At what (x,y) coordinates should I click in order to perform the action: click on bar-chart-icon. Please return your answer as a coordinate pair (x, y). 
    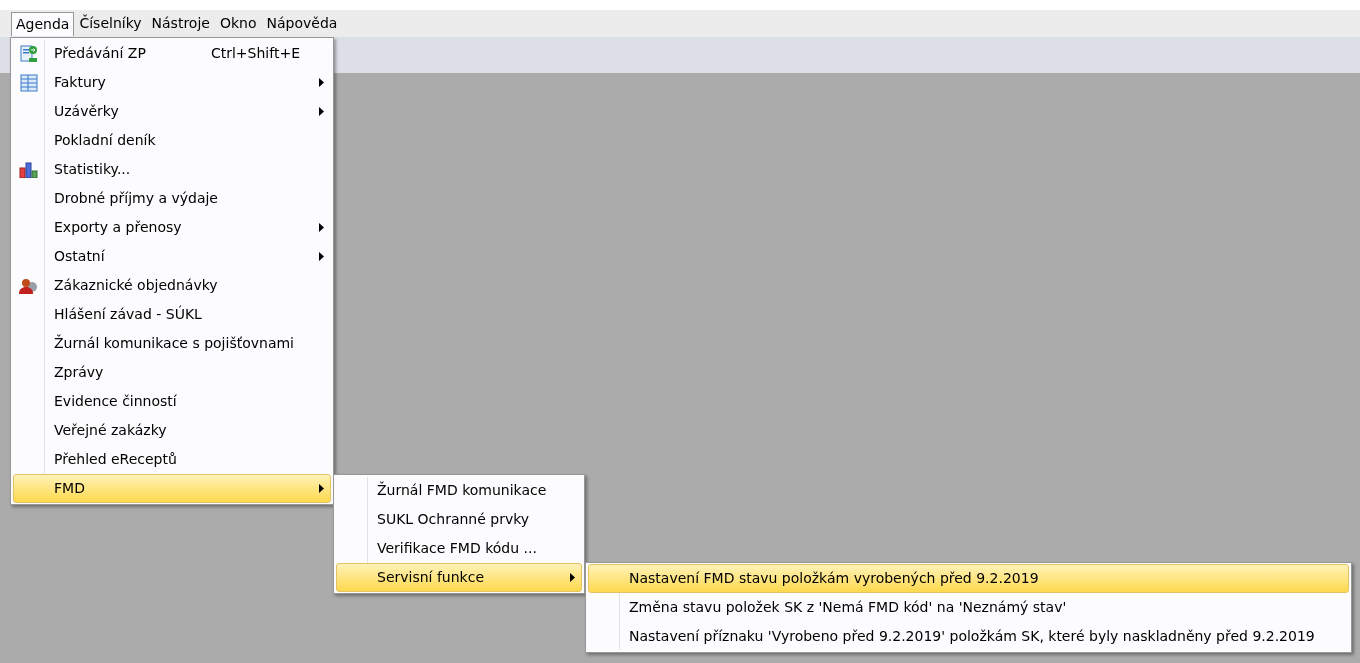
    Looking at the image, I should click on (29, 169).